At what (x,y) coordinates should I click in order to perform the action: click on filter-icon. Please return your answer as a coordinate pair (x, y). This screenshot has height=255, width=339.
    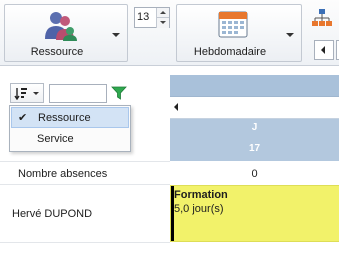
    Looking at the image, I should click on (119, 93).